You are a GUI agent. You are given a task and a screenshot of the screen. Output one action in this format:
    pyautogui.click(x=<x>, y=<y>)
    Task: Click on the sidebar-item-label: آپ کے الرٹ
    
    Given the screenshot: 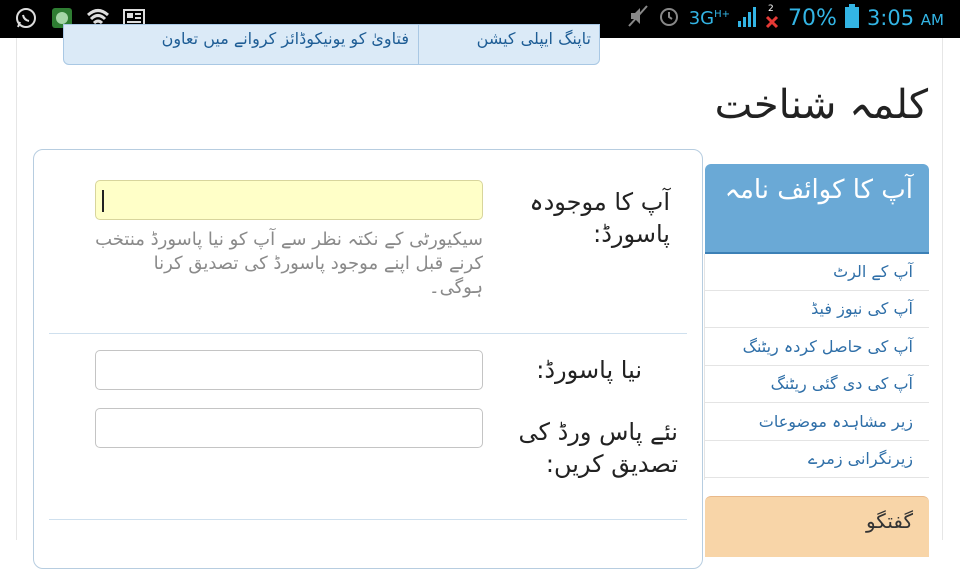 What is the action you would take?
    pyautogui.click(x=873, y=271)
    